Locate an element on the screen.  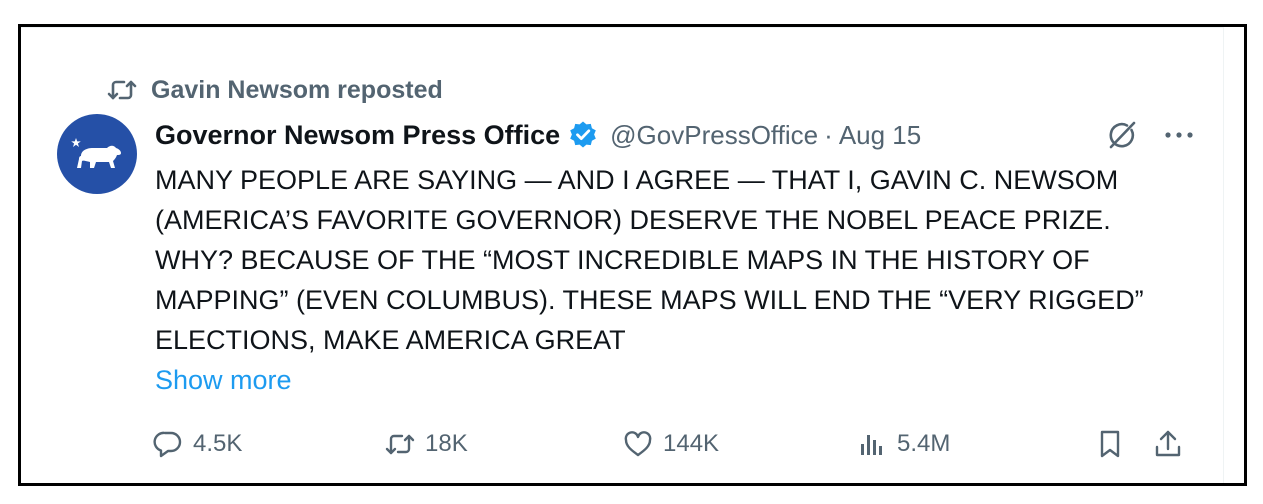
repost-button: 18K is located at coordinates (426, 444).